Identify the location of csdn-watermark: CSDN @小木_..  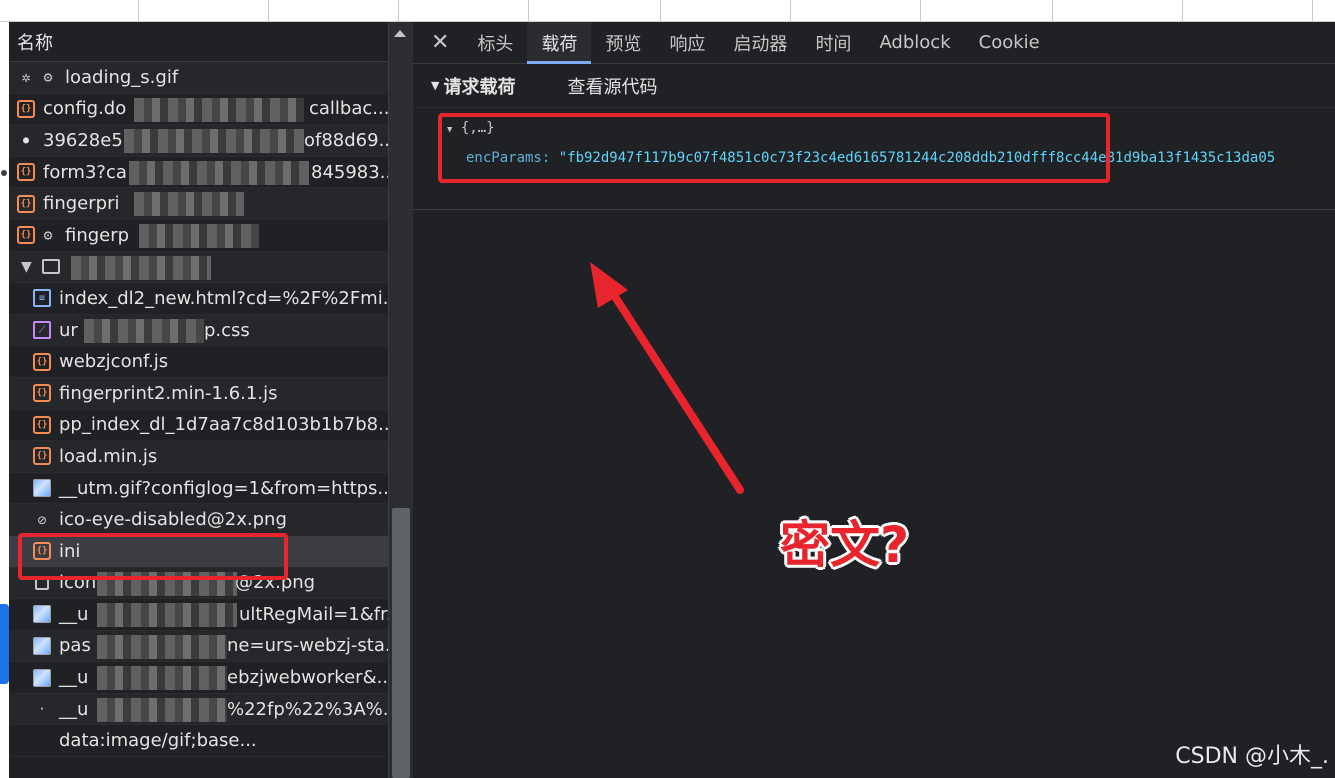
(1252, 756).